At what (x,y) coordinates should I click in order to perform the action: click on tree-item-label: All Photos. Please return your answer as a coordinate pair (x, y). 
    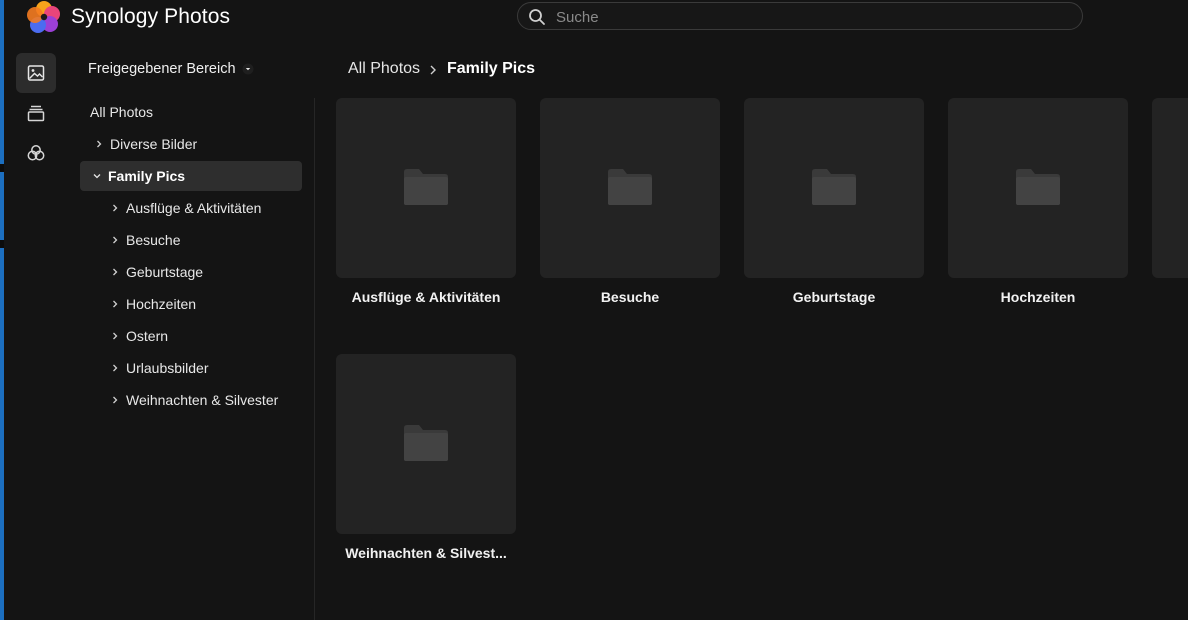
    Looking at the image, I should click on (122, 112).